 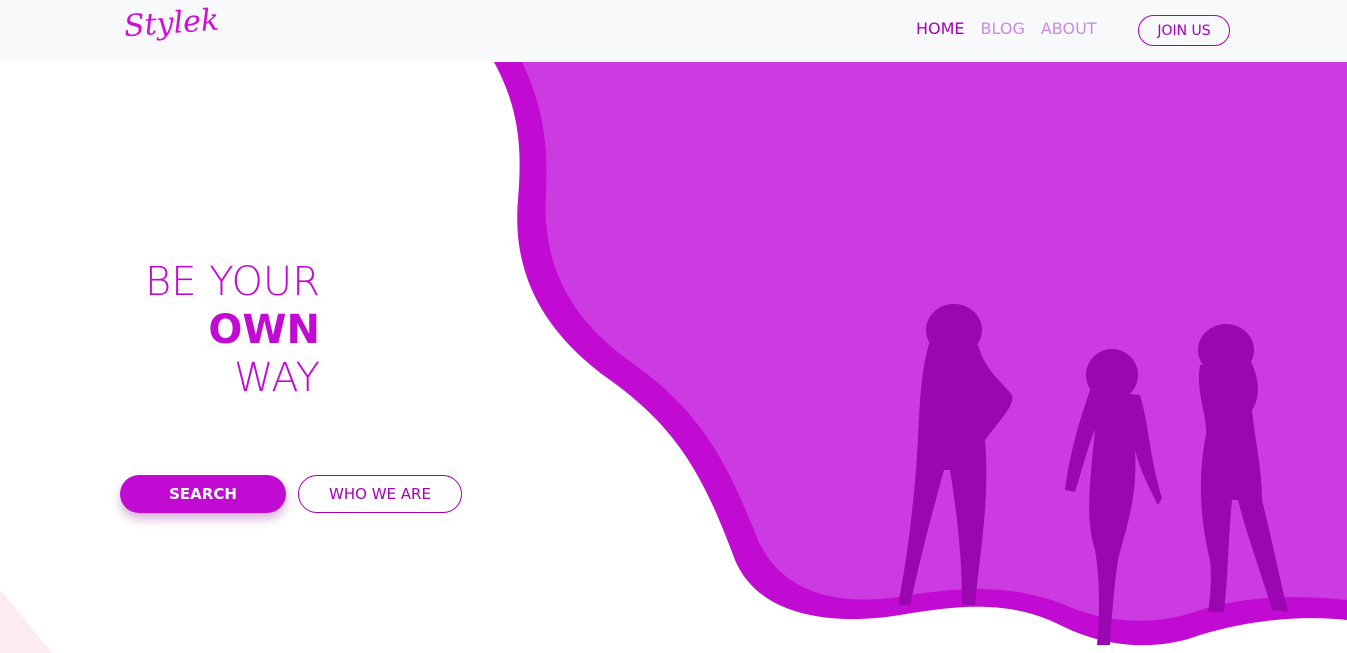 What do you see at coordinates (232, 282) in the screenshot?
I see `headline-line-1: BE YOUR` at bounding box center [232, 282].